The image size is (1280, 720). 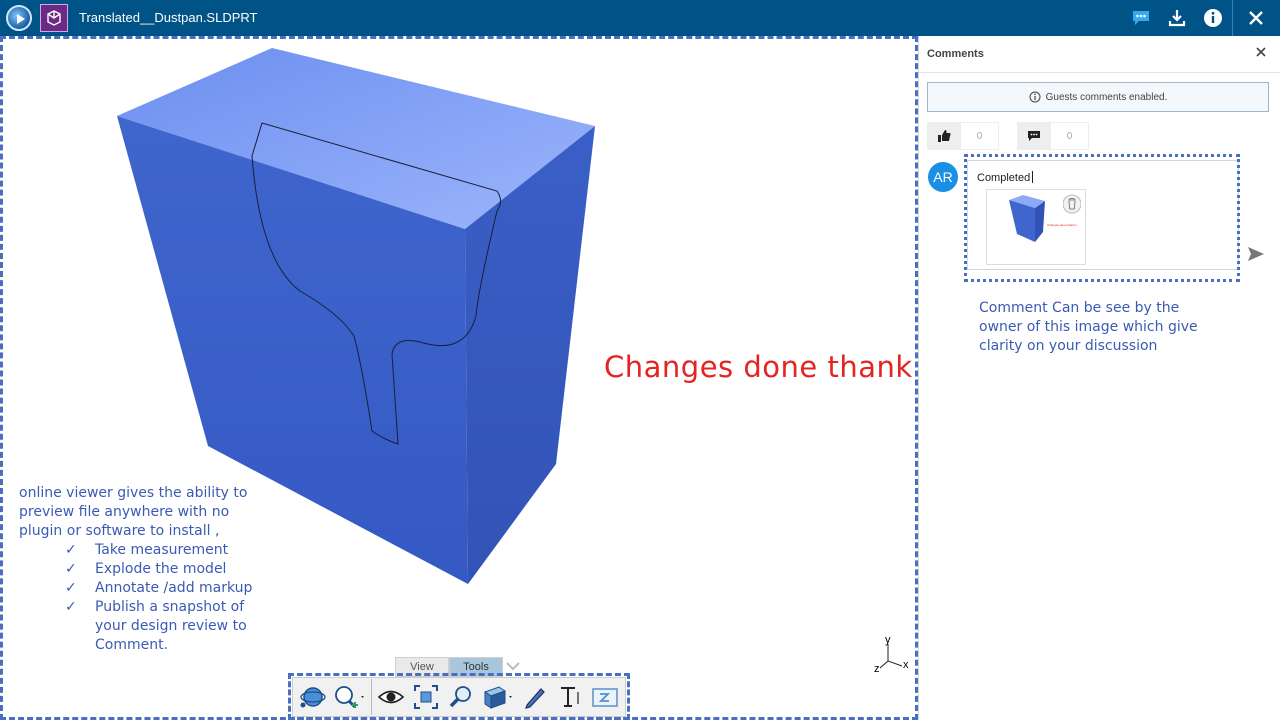 What do you see at coordinates (132, 645) in the screenshot?
I see `feature-continuation: Comment.` at bounding box center [132, 645].